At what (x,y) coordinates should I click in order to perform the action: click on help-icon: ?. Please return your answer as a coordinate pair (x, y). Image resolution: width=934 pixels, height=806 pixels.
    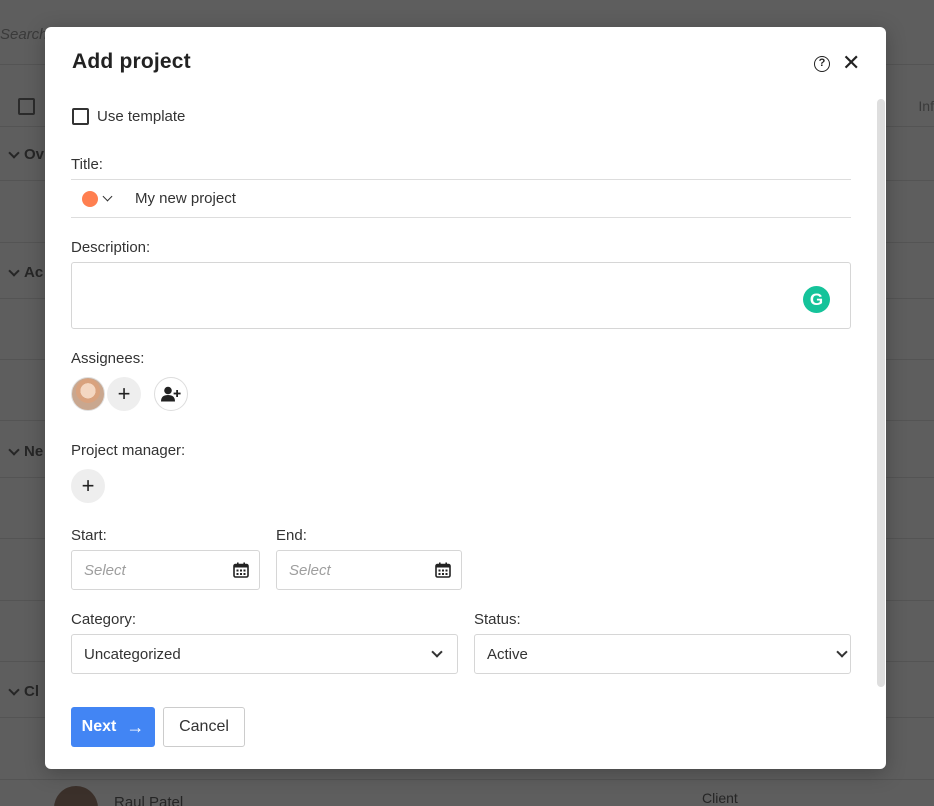
    Looking at the image, I should click on (822, 64).